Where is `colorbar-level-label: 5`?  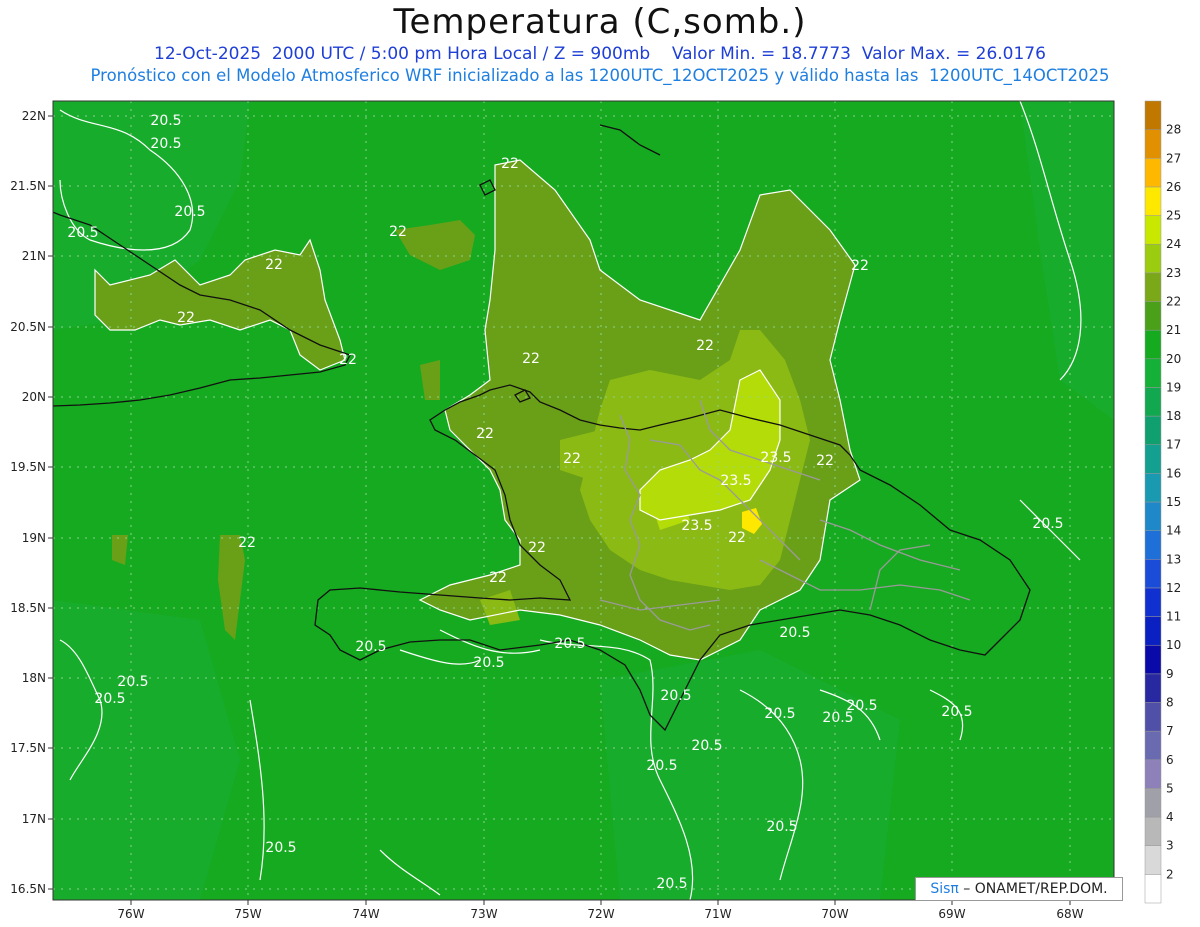 colorbar-level-label: 5 is located at coordinates (1170, 788).